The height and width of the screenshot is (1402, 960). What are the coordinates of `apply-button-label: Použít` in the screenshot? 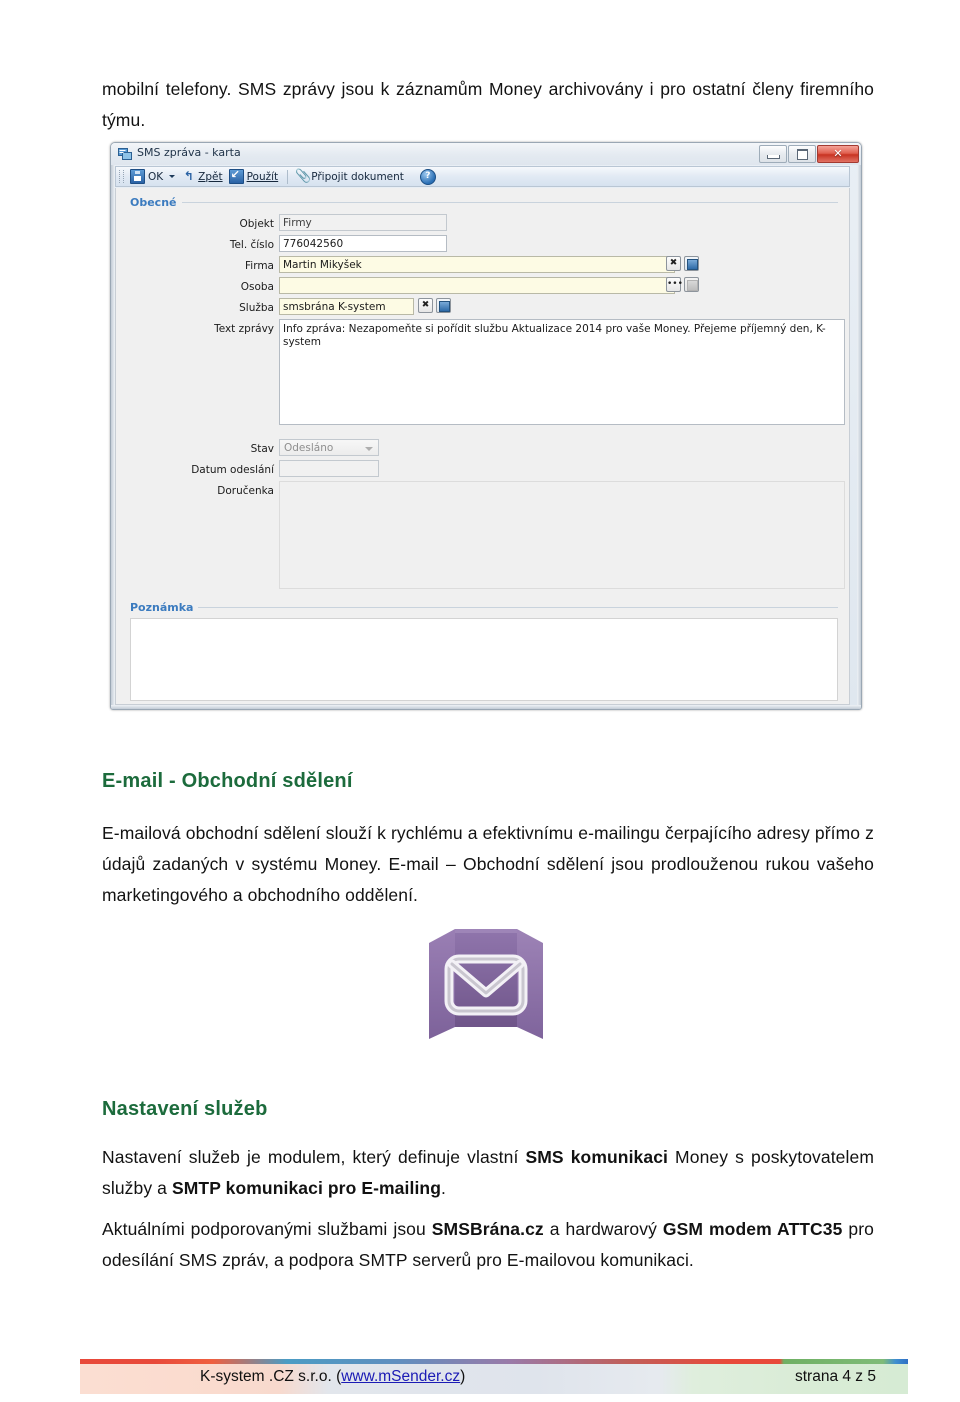 It's located at (262, 176).